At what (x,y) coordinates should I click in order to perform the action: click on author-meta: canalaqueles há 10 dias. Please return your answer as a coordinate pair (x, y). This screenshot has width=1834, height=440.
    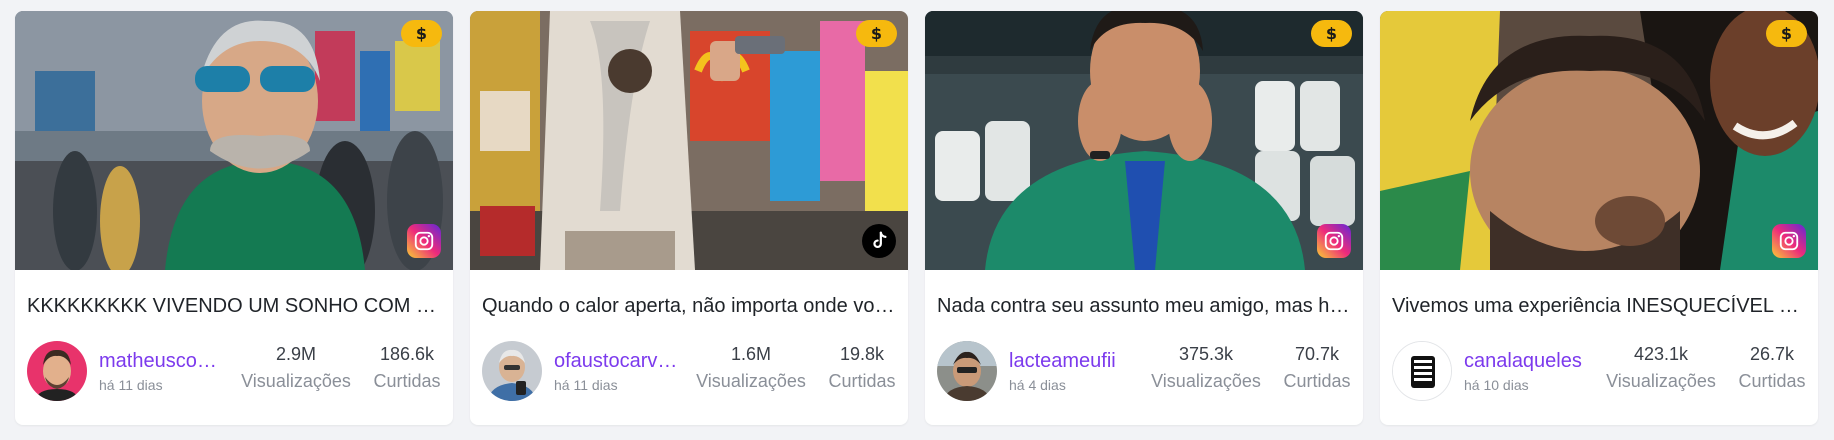
    Looking at the image, I should click on (1526, 371).